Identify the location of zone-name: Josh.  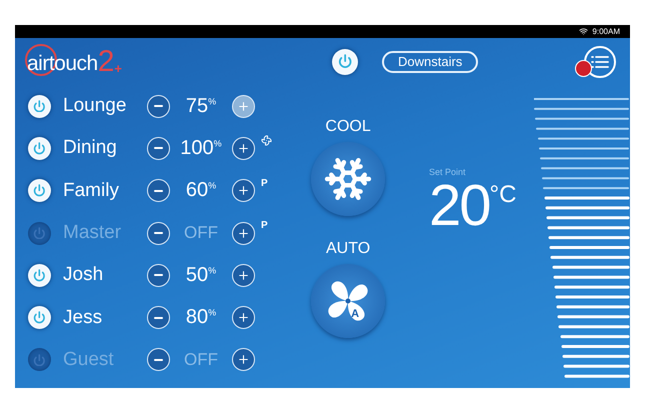
(83, 275).